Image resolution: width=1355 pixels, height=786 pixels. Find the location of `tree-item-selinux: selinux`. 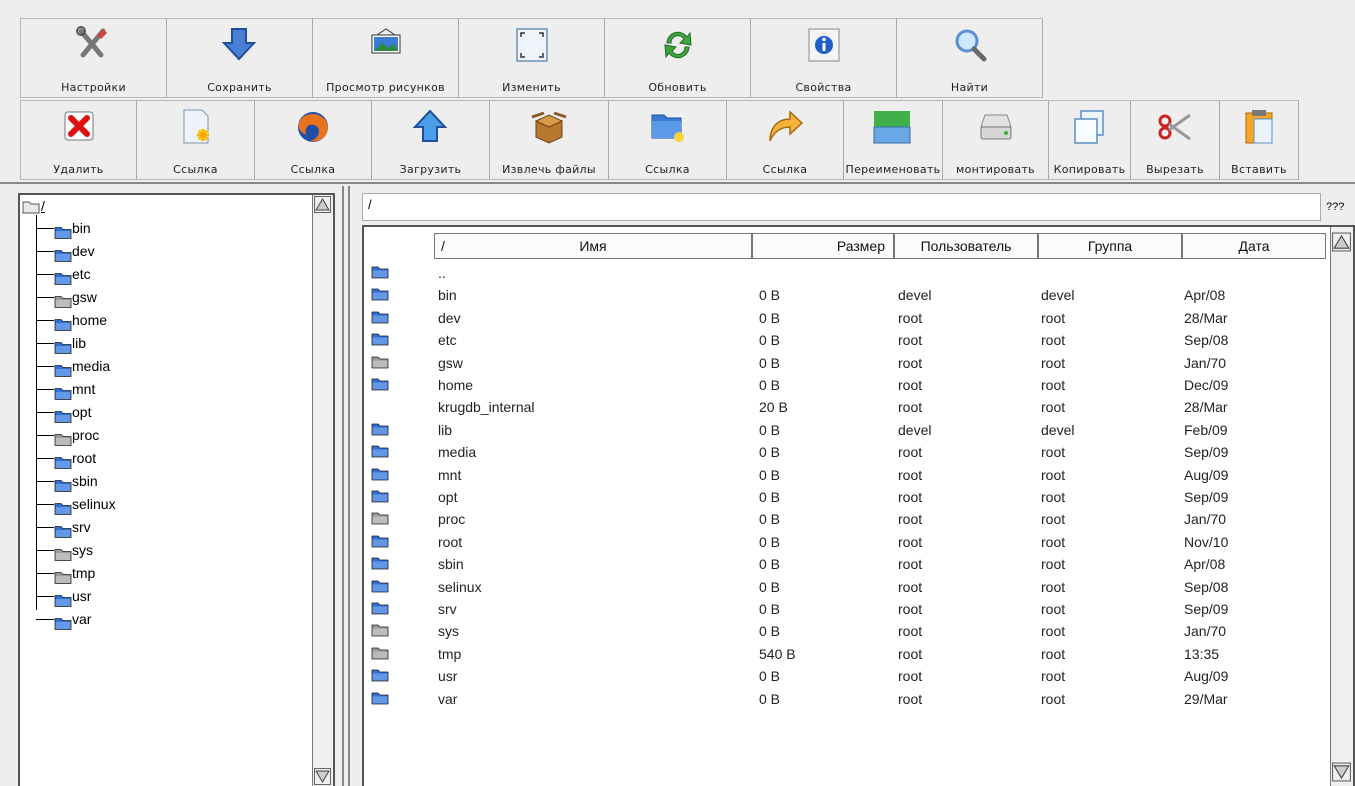

tree-item-selinux: selinux is located at coordinates (167, 504).